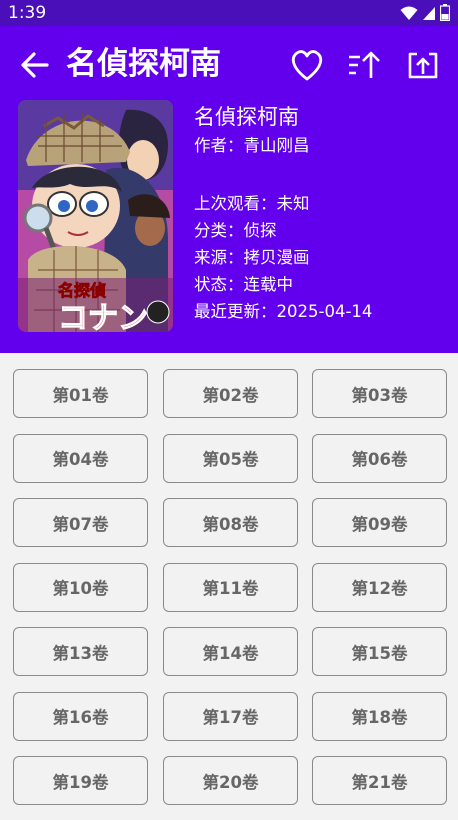 Image resolution: width=458 pixels, height=820 pixels. What do you see at coordinates (143, 64) in the screenshot?
I see `page-title: 名偵探柯南` at bounding box center [143, 64].